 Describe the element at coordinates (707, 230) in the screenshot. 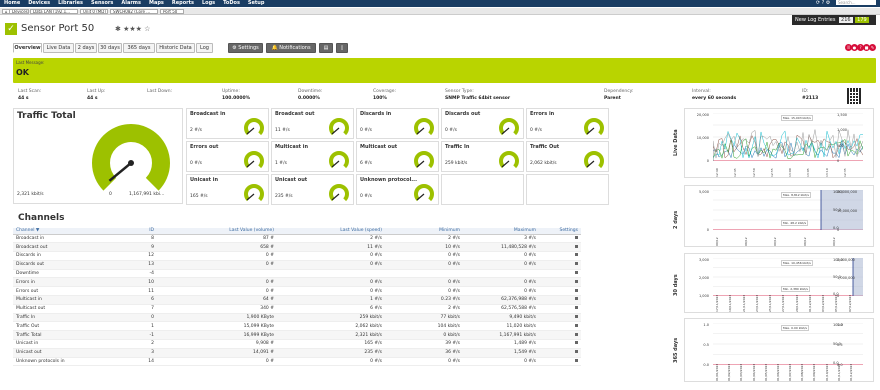

I see `y-axis-tick: 0` at that location.